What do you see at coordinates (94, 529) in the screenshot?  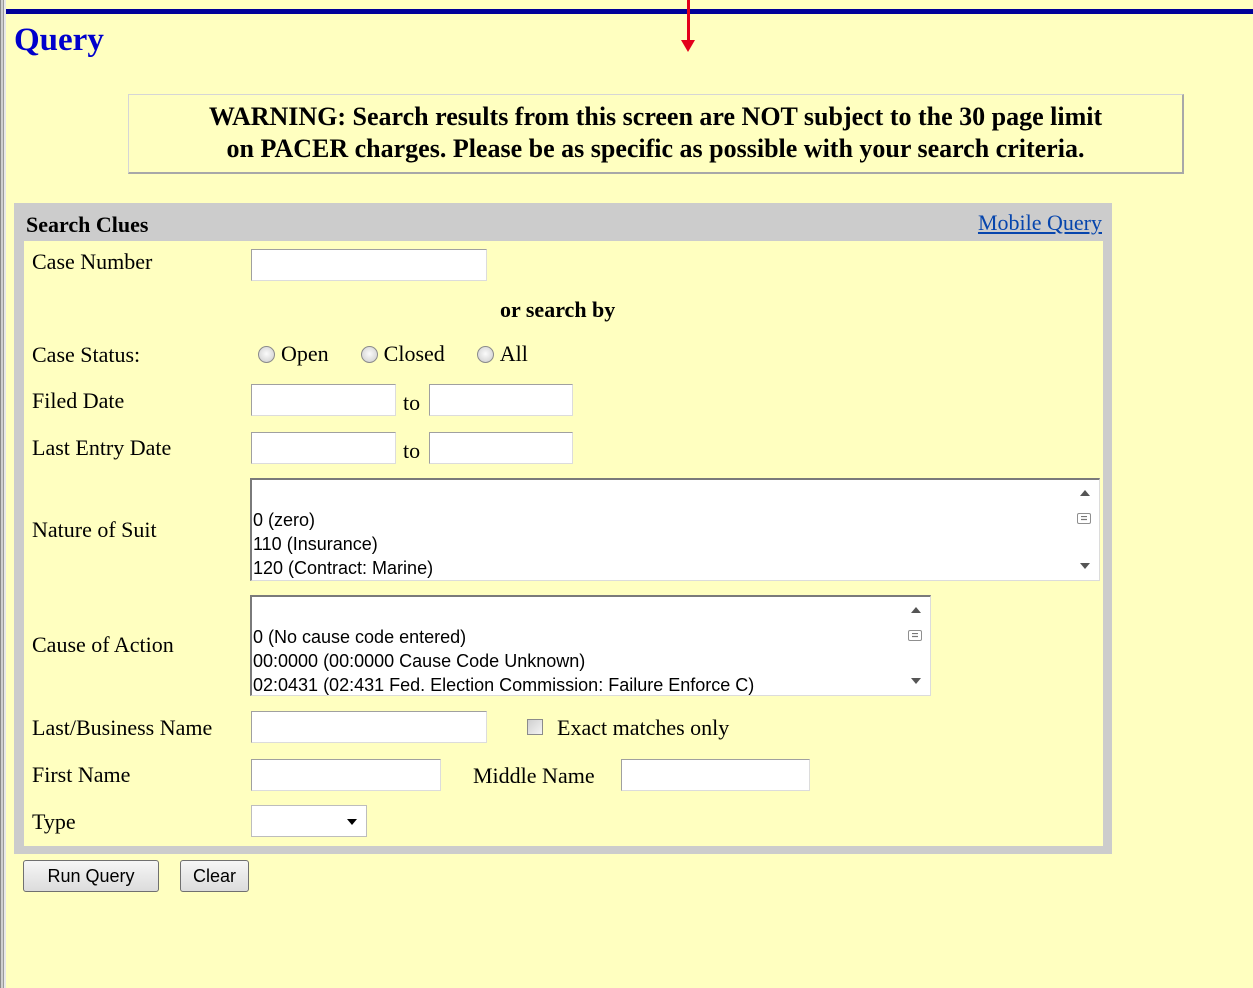 I see `nature-of-suit-label: Nature of Suit` at bounding box center [94, 529].